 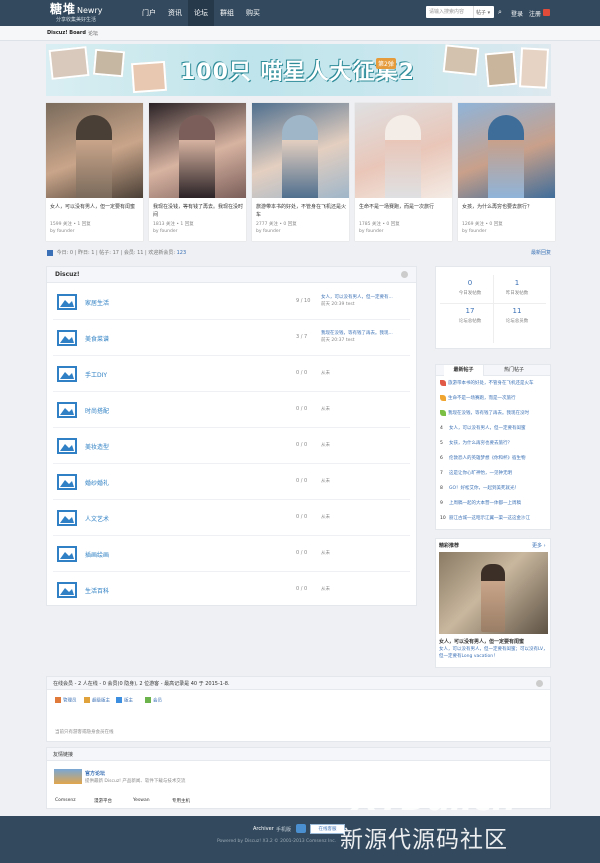 I want to click on friend-link: 漫游平台, so click(x=103, y=801).